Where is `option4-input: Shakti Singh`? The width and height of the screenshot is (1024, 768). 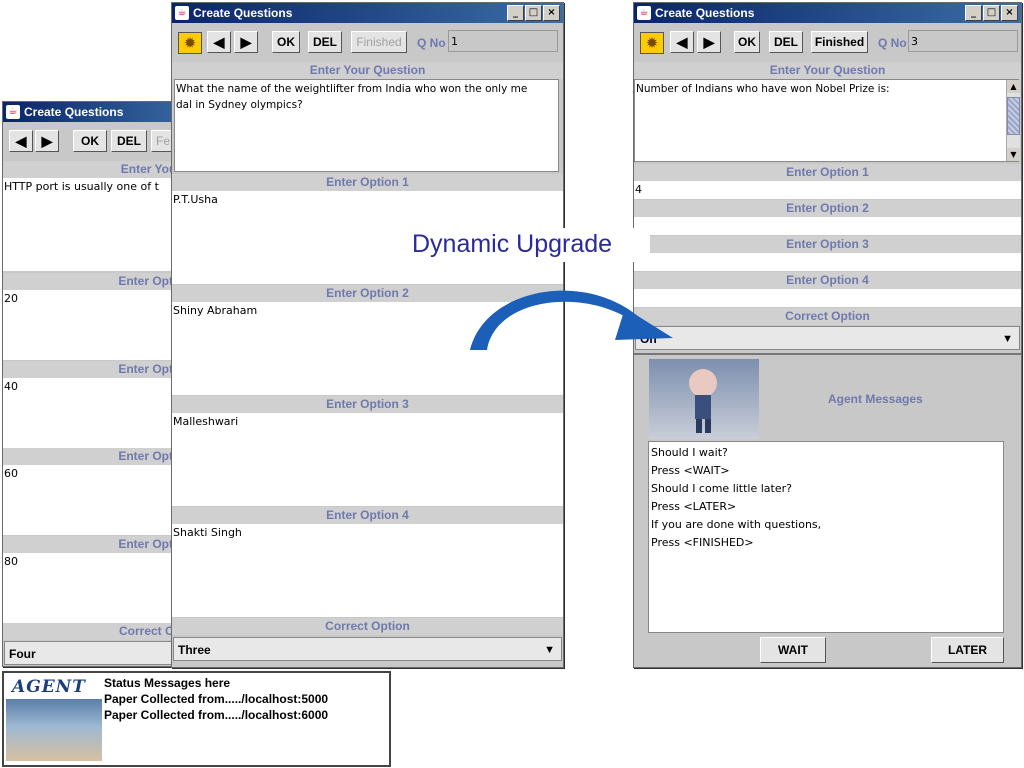
option4-input: Shakti Singh is located at coordinates (367, 570).